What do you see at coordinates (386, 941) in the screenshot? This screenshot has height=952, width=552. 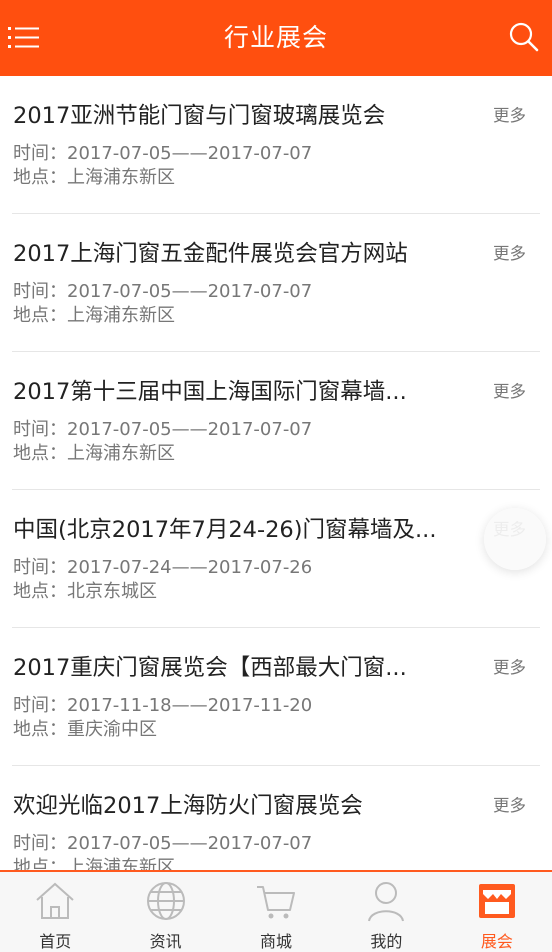 I see `tab-label: 我的` at bounding box center [386, 941].